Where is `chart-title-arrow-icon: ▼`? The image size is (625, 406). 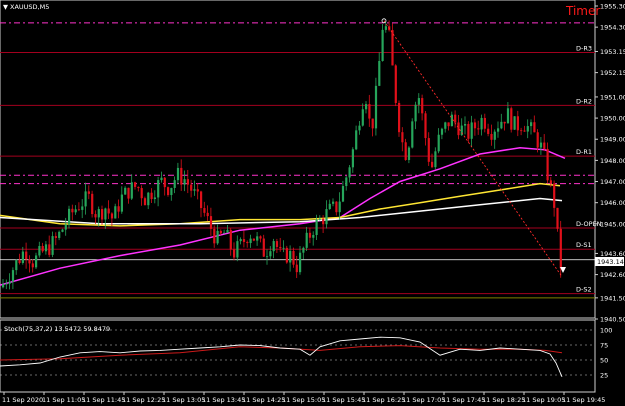 chart-title-arrow-icon: ▼ is located at coordinates (5, 7).